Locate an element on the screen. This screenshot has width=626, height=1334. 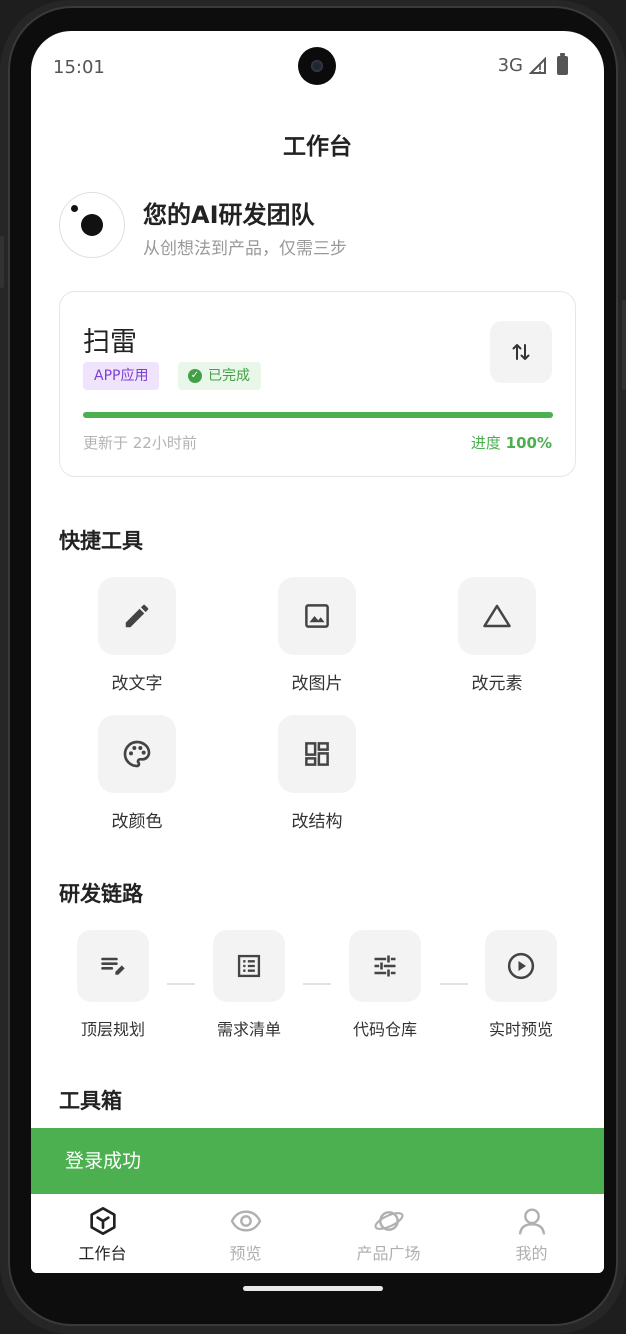
nav-item-product-plaza: 产品广场 is located at coordinates (388, 1234).